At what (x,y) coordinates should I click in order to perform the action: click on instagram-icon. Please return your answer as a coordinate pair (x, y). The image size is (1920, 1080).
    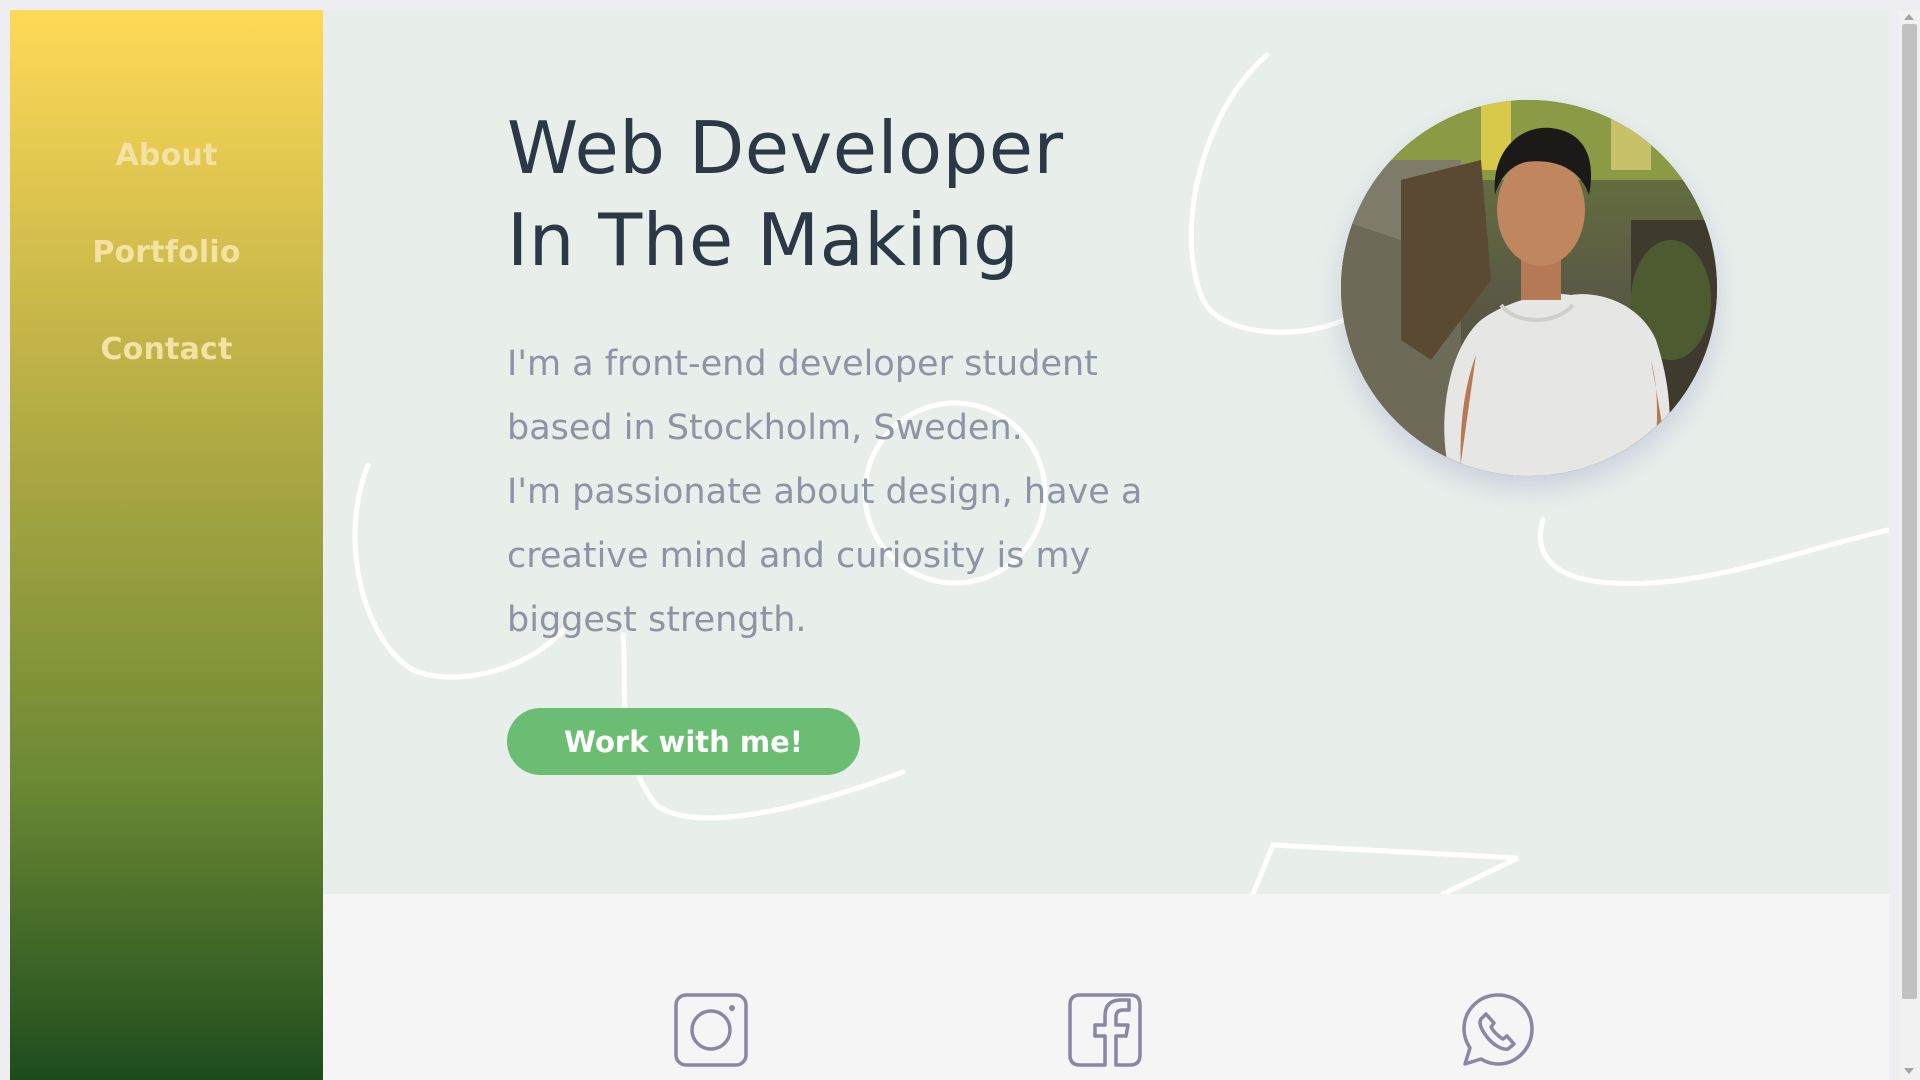
    Looking at the image, I should click on (711, 1030).